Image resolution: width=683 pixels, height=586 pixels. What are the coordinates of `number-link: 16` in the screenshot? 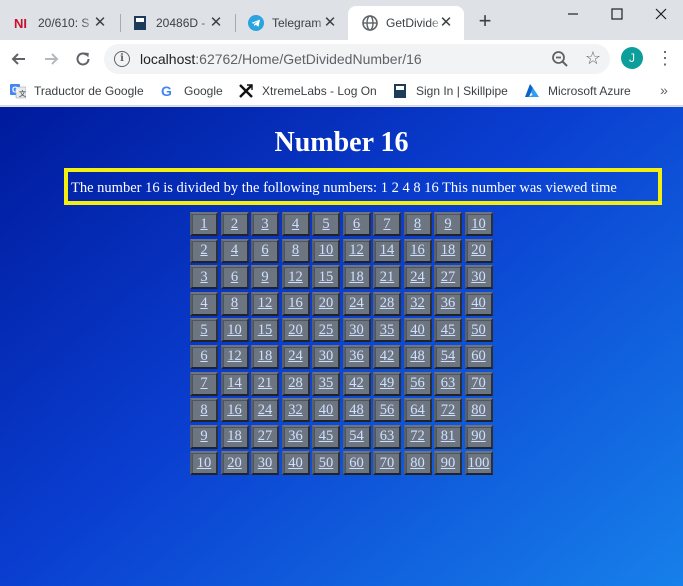 It's located at (234, 410).